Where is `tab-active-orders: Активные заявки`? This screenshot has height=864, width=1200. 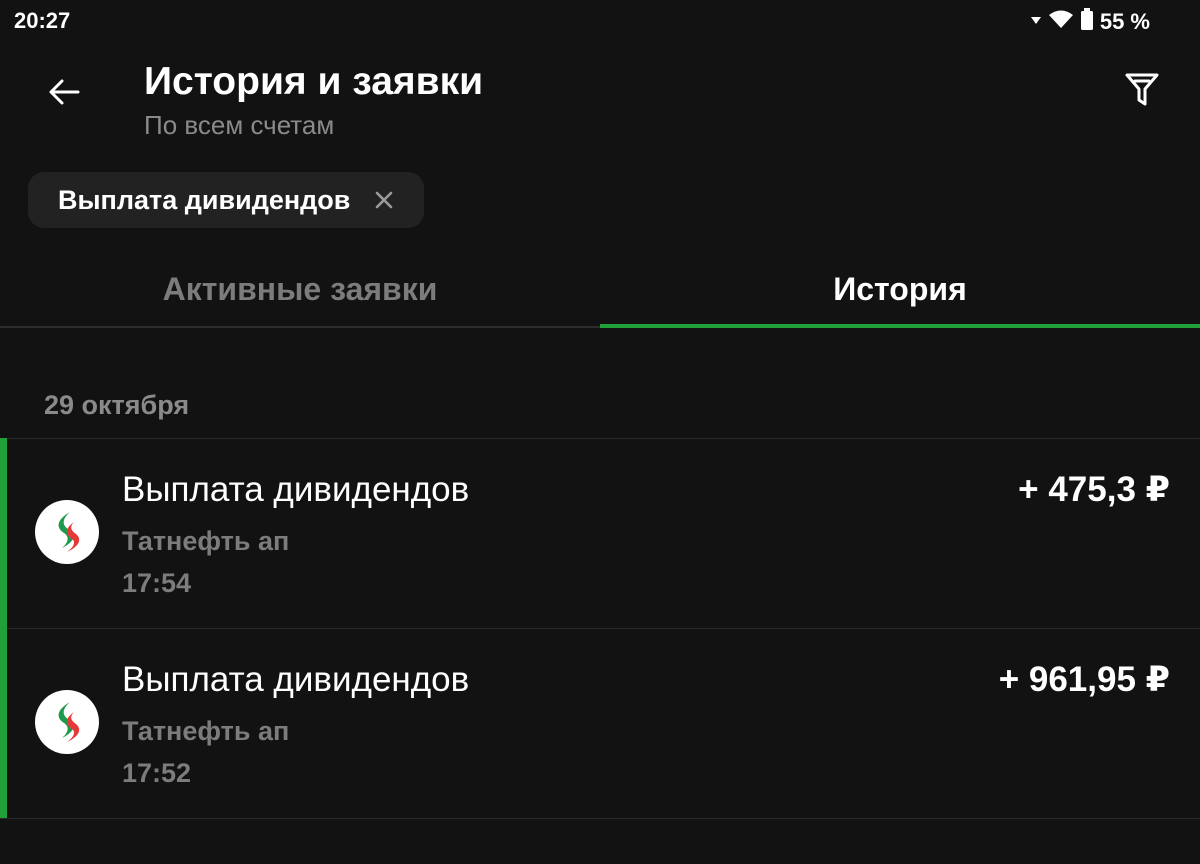 tab-active-orders: Активные заявки is located at coordinates (300, 289).